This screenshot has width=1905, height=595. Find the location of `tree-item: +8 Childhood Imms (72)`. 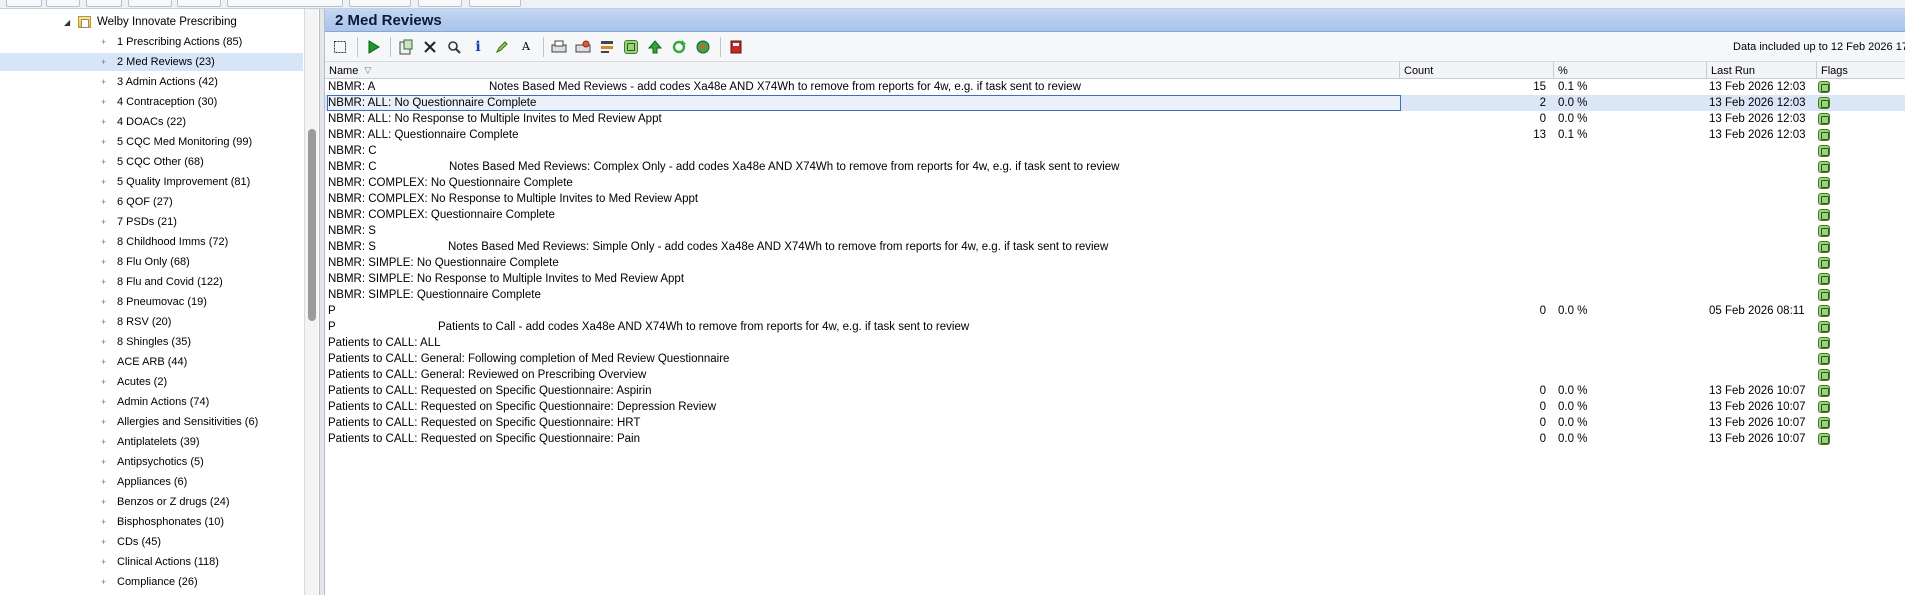

tree-item: +8 Childhood Imms (72) is located at coordinates (151, 242).